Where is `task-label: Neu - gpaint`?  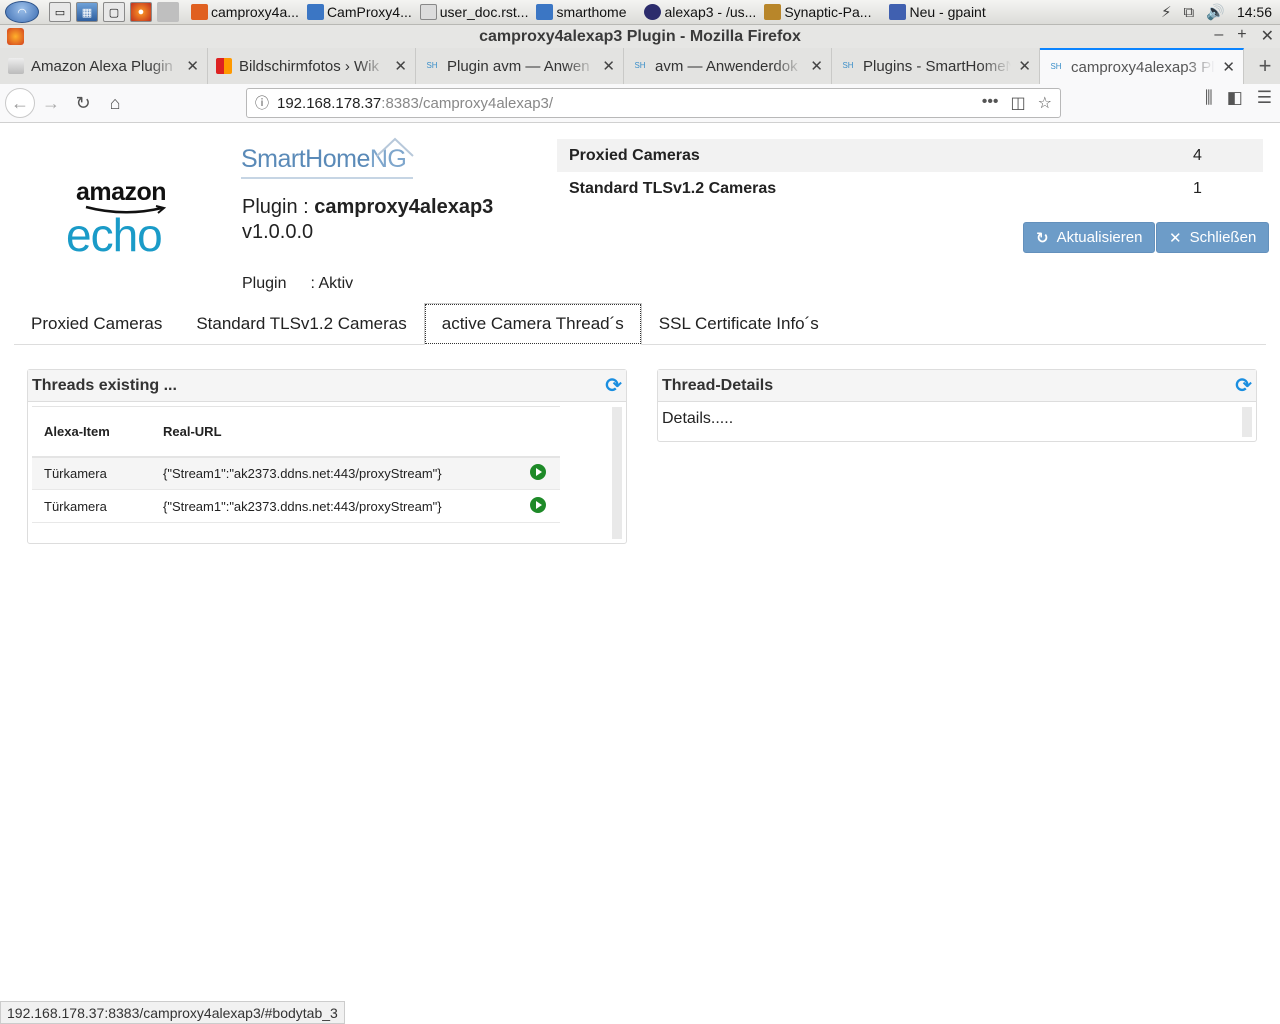 task-label: Neu - gpaint is located at coordinates (947, 12).